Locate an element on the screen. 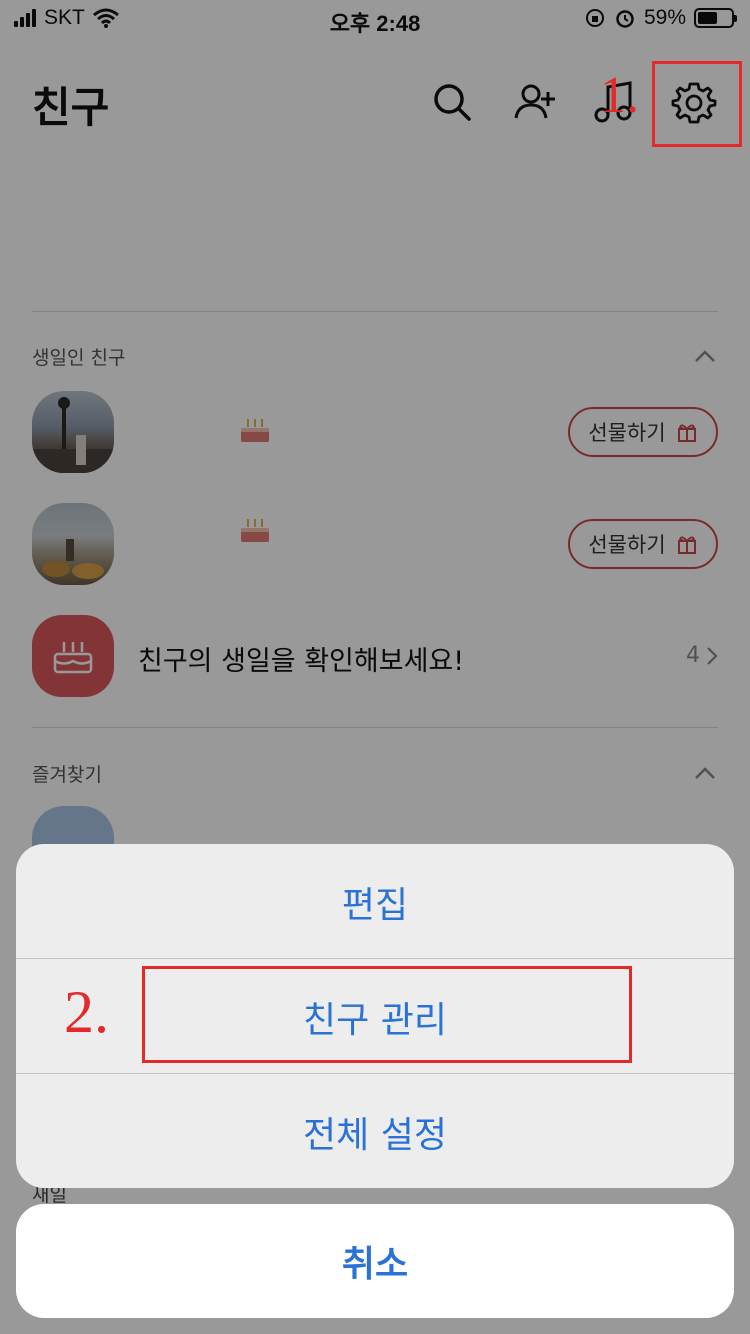 The height and width of the screenshot is (1334, 750). annotation-box-manage-friends is located at coordinates (387, 1014).